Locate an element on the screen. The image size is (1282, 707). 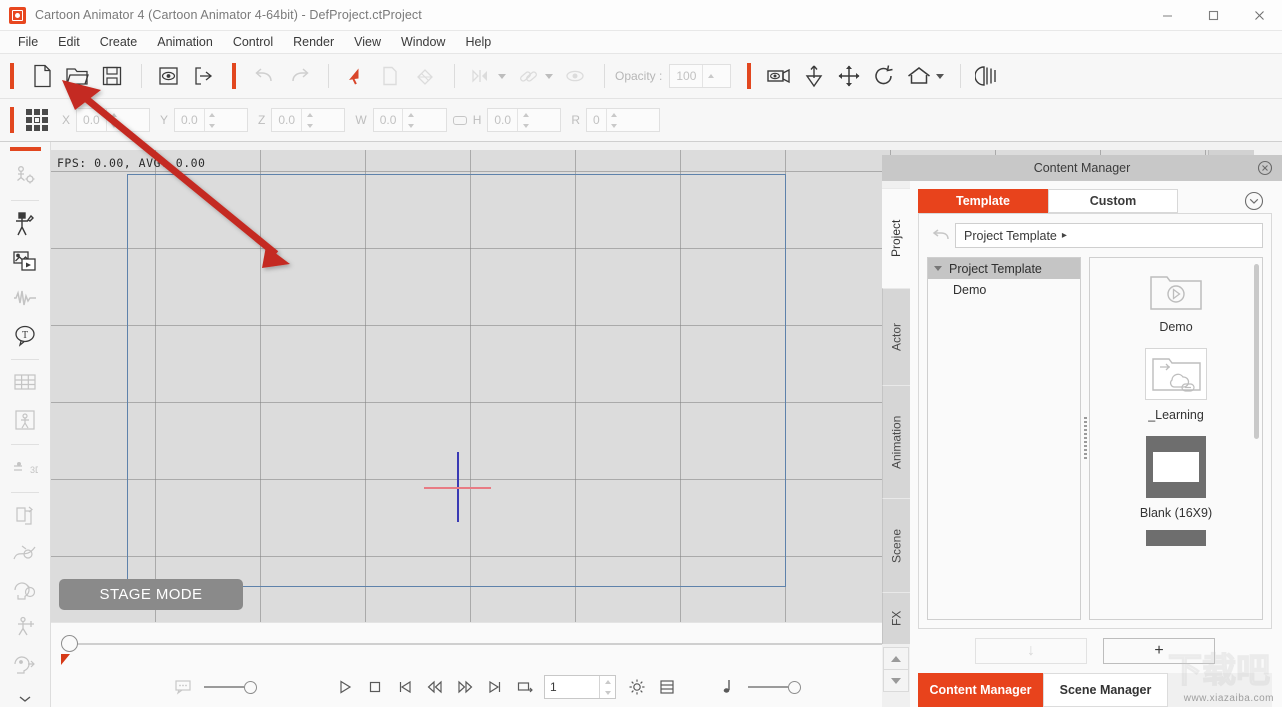
comment-opacity-slider is located at coordinates (230, 687).